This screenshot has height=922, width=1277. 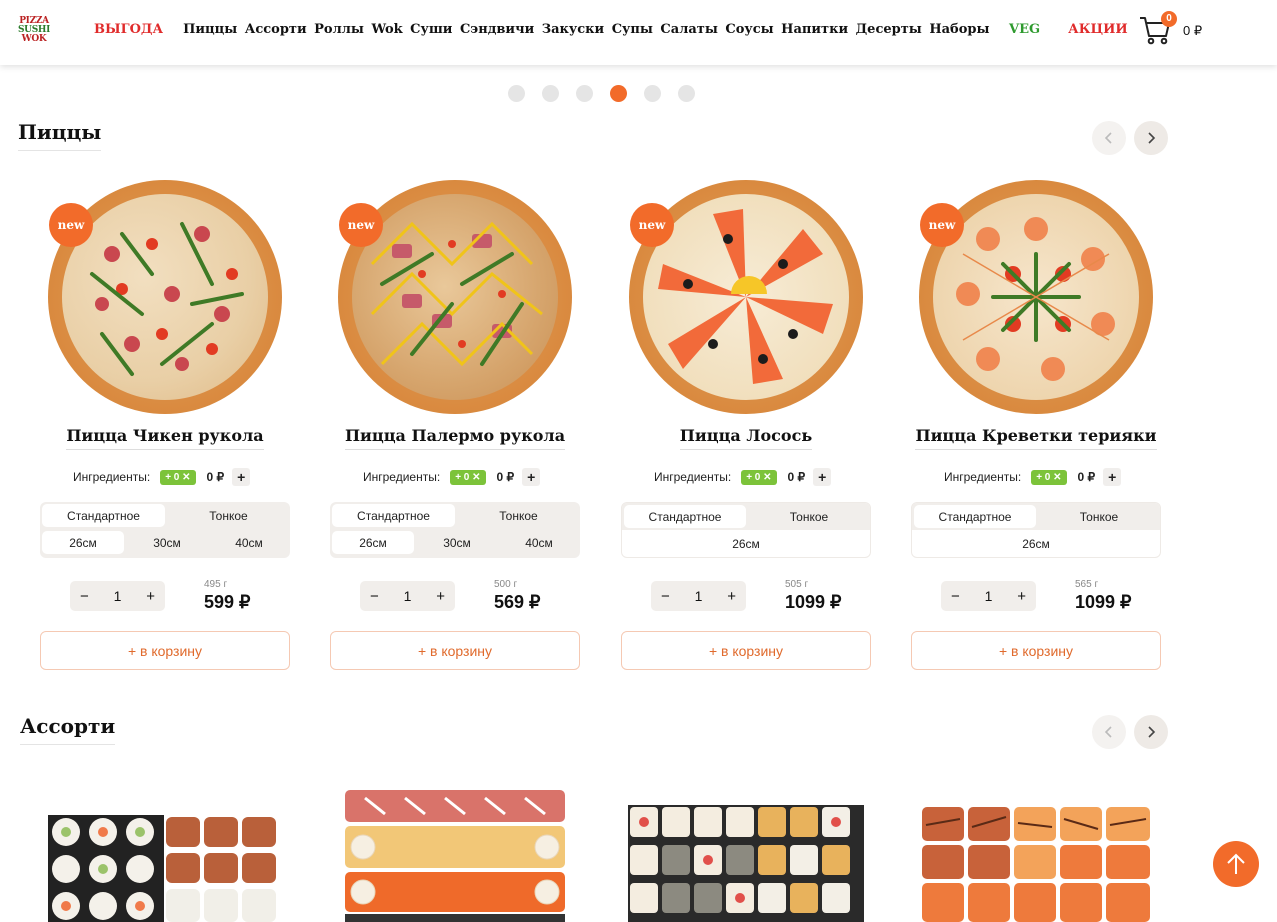 What do you see at coordinates (128, 29) in the screenshot?
I see `nav-promo: ВЫГОДА` at bounding box center [128, 29].